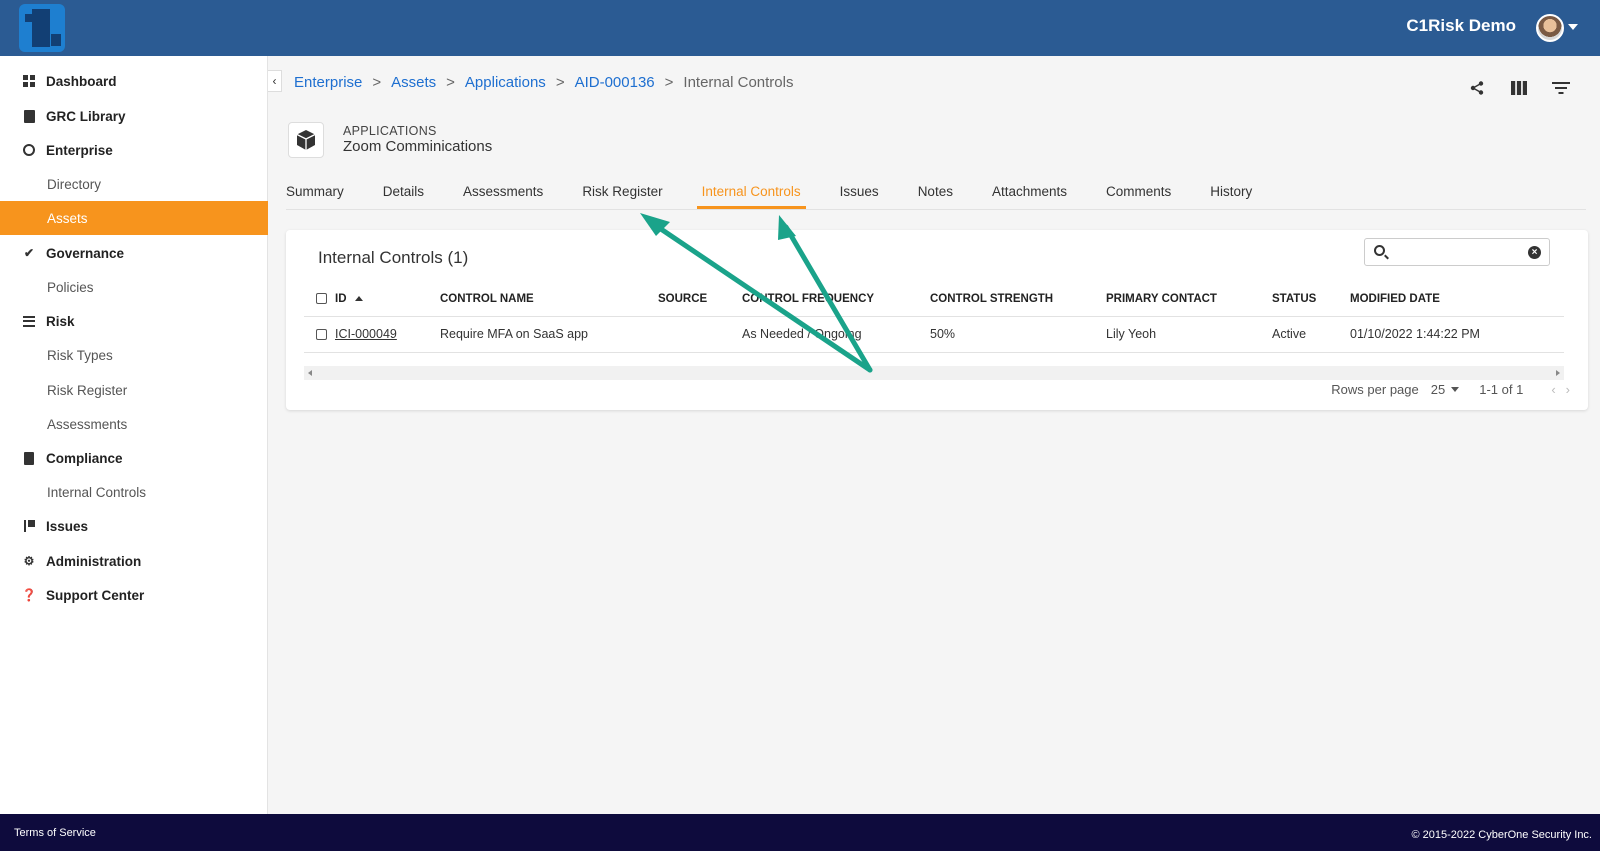  Describe the element at coordinates (321, 299) in the screenshot. I see `select-all-checkbox` at that location.